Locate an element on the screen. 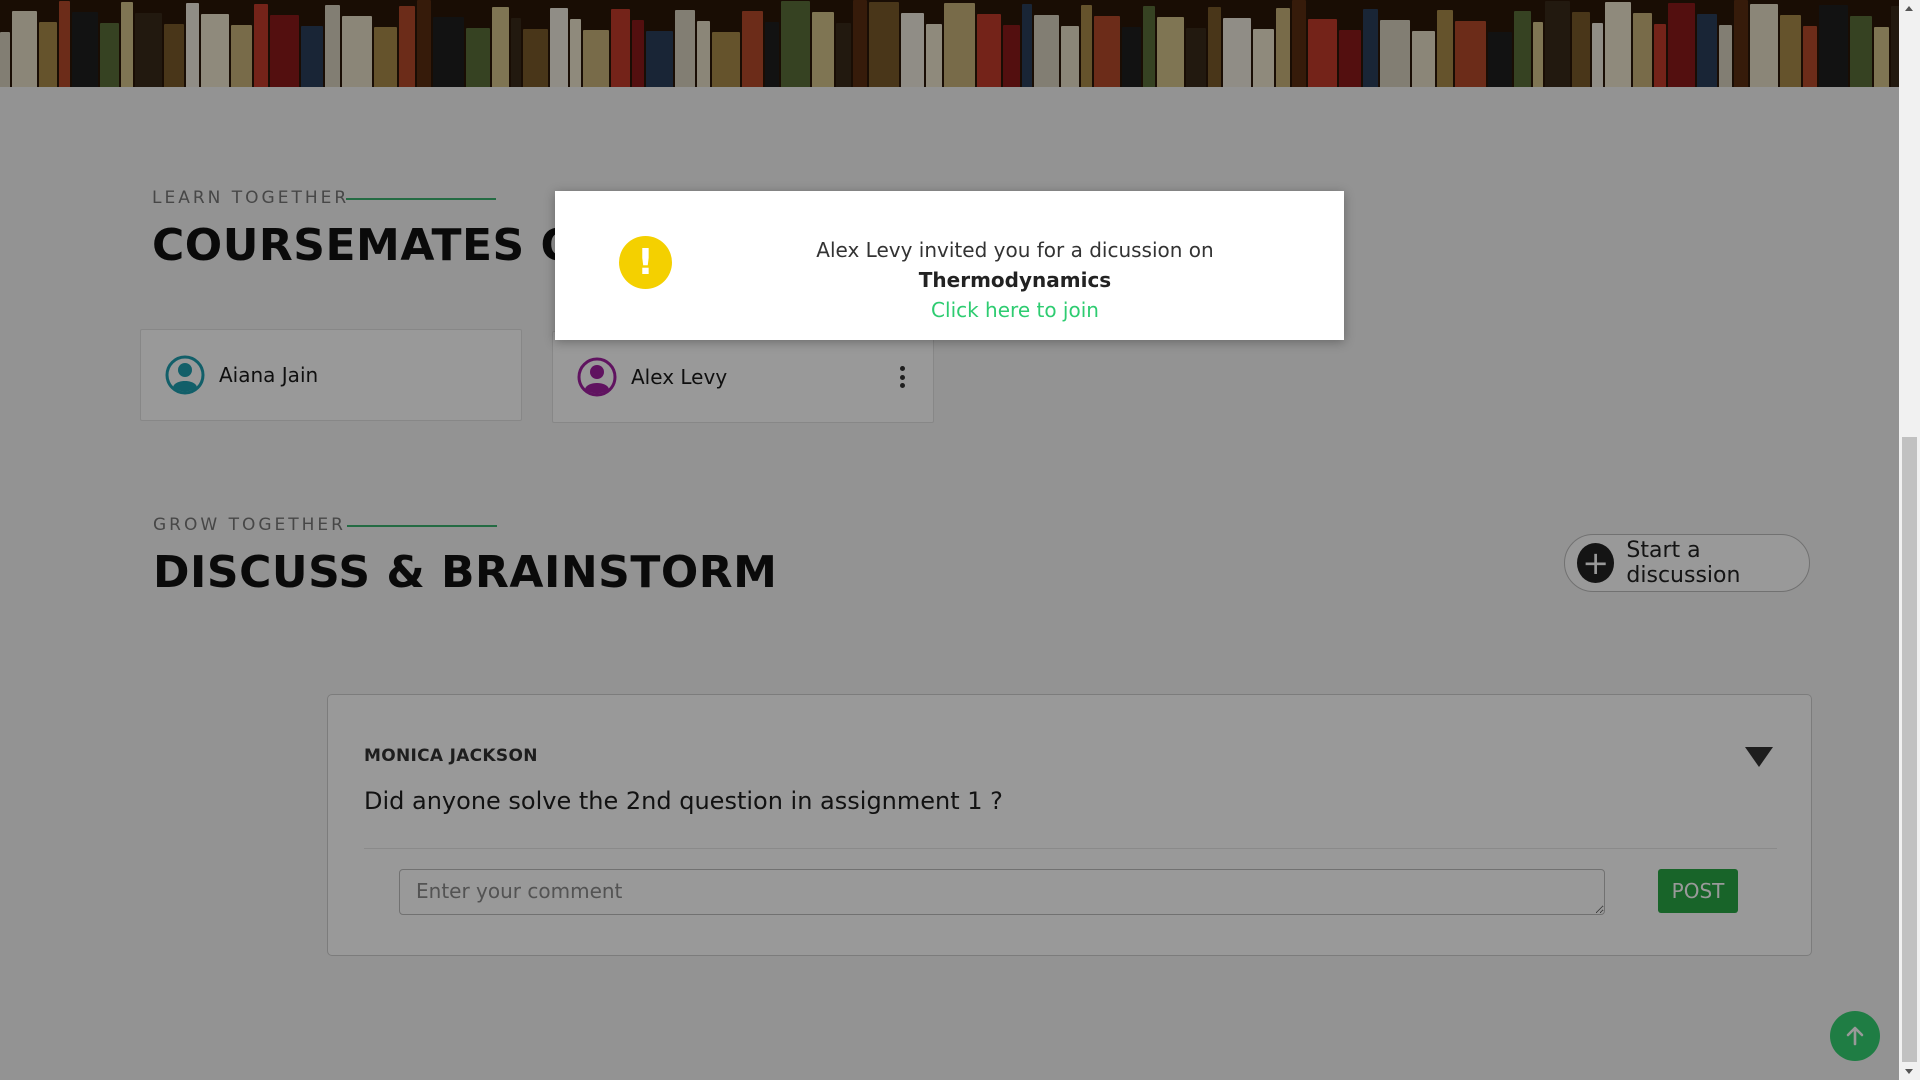  invitation-text: Alex Levy invited you for a dicussion on is located at coordinates (1015, 250).